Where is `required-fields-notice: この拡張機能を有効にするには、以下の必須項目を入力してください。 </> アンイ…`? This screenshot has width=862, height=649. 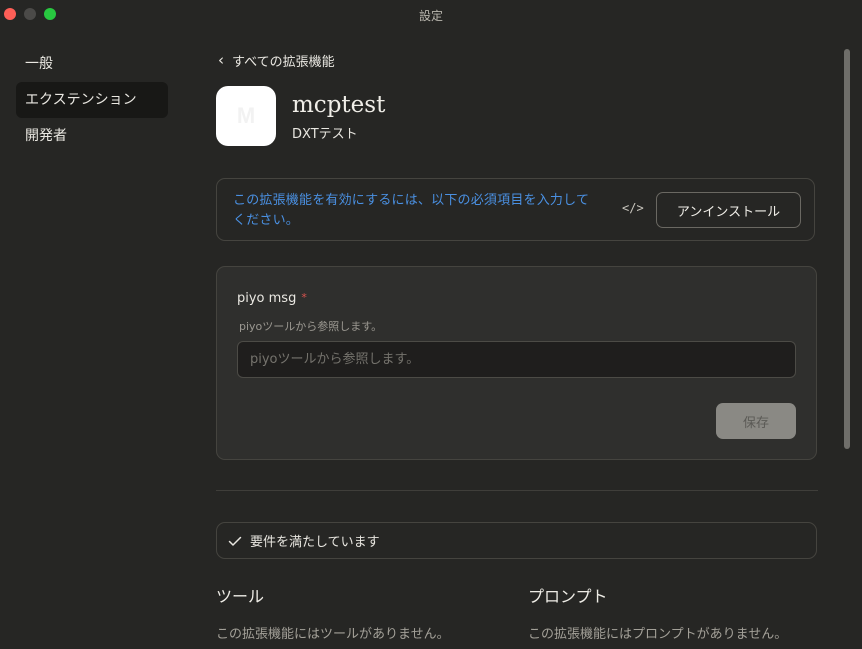
required-fields-notice: この拡張機能を有効にするには、以下の必須項目を入力してください。 </> アンイ… is located at coordinates (515, 209).